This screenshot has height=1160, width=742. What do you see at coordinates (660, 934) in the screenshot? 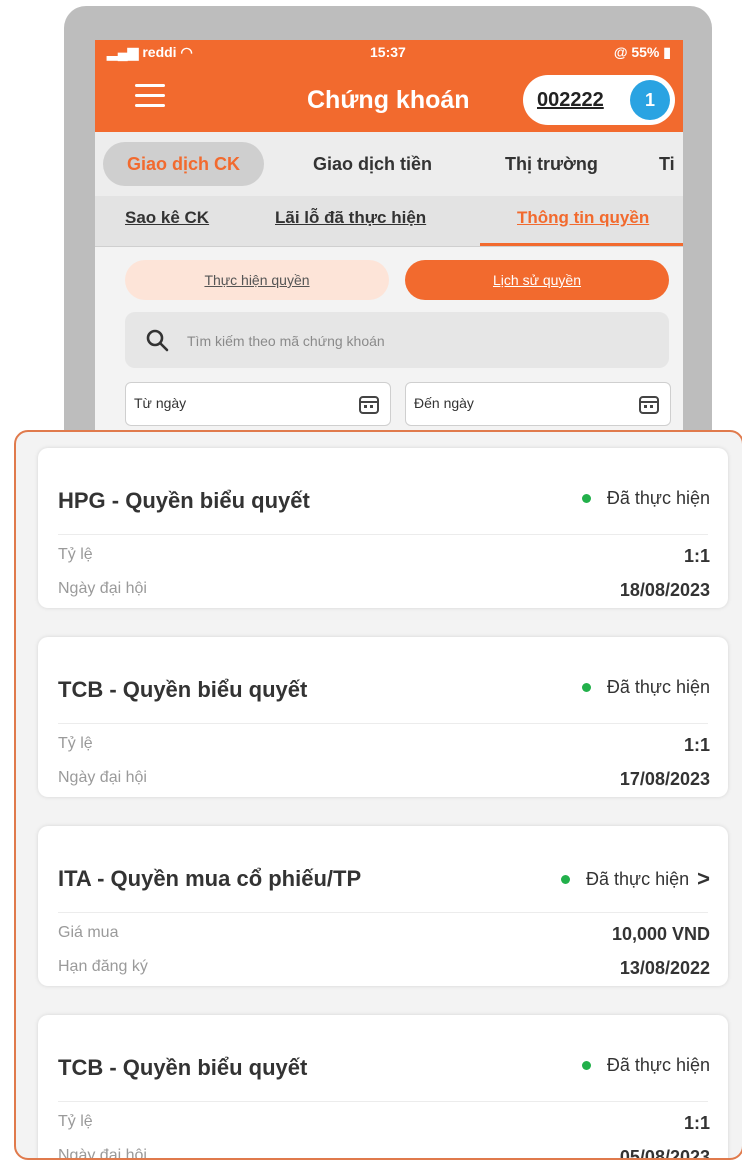
I see `row-value: 10,000 VND` at bounding box center [660, 934].